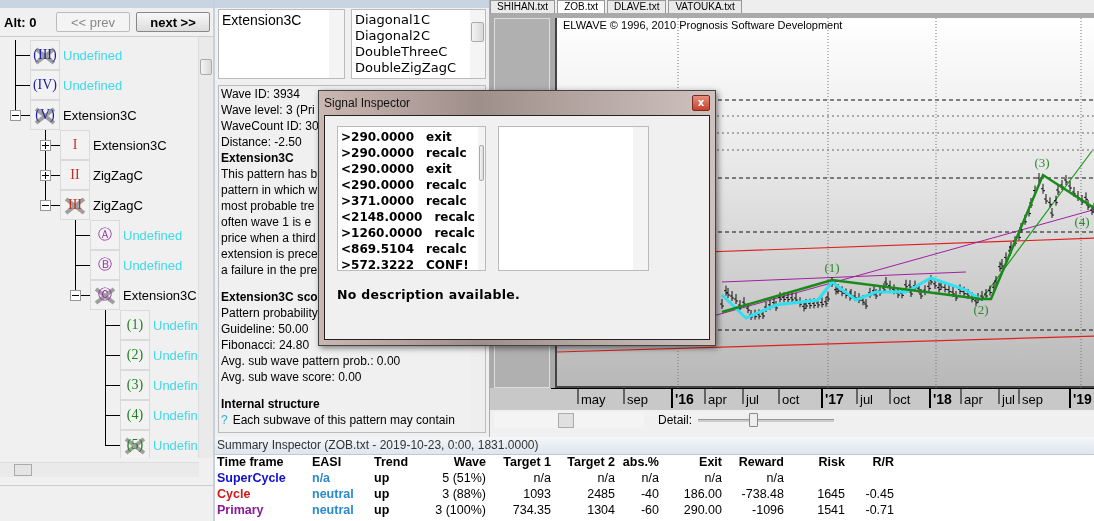 The image size is (1094, 521). What do you see at coordinates (830, 494) in the screenshot?
I see `table-cell-text: 1645` at bounding box center [830, 494].